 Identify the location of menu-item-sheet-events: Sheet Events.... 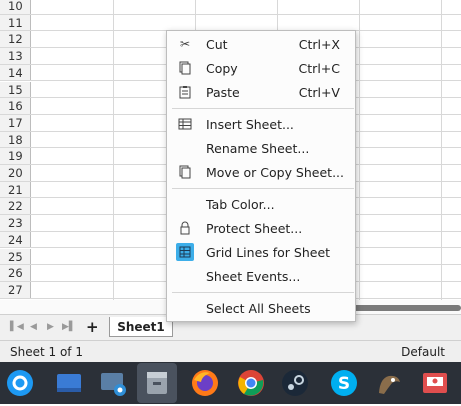
(261, 277).